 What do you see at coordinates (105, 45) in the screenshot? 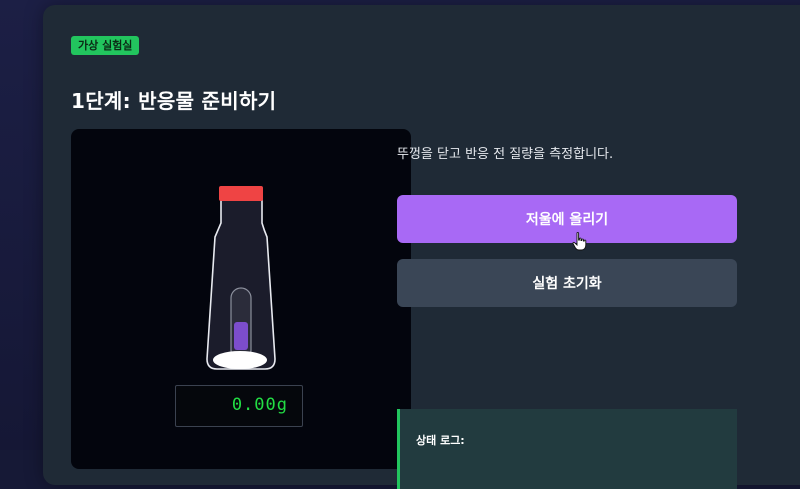
I see `virtual-lab-badge: 가상 실험실` at bounding box center [105, 45].